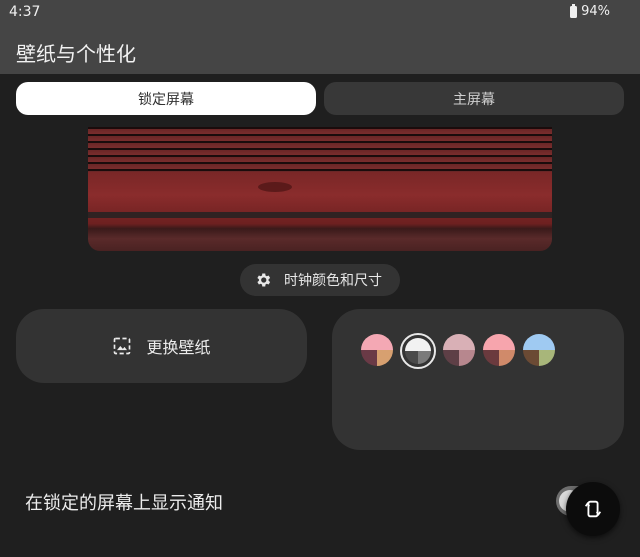 The image size is (640, 557). I want to click on clock-color-size-button: 时钟颜色和尺寸, so click(320, 280).